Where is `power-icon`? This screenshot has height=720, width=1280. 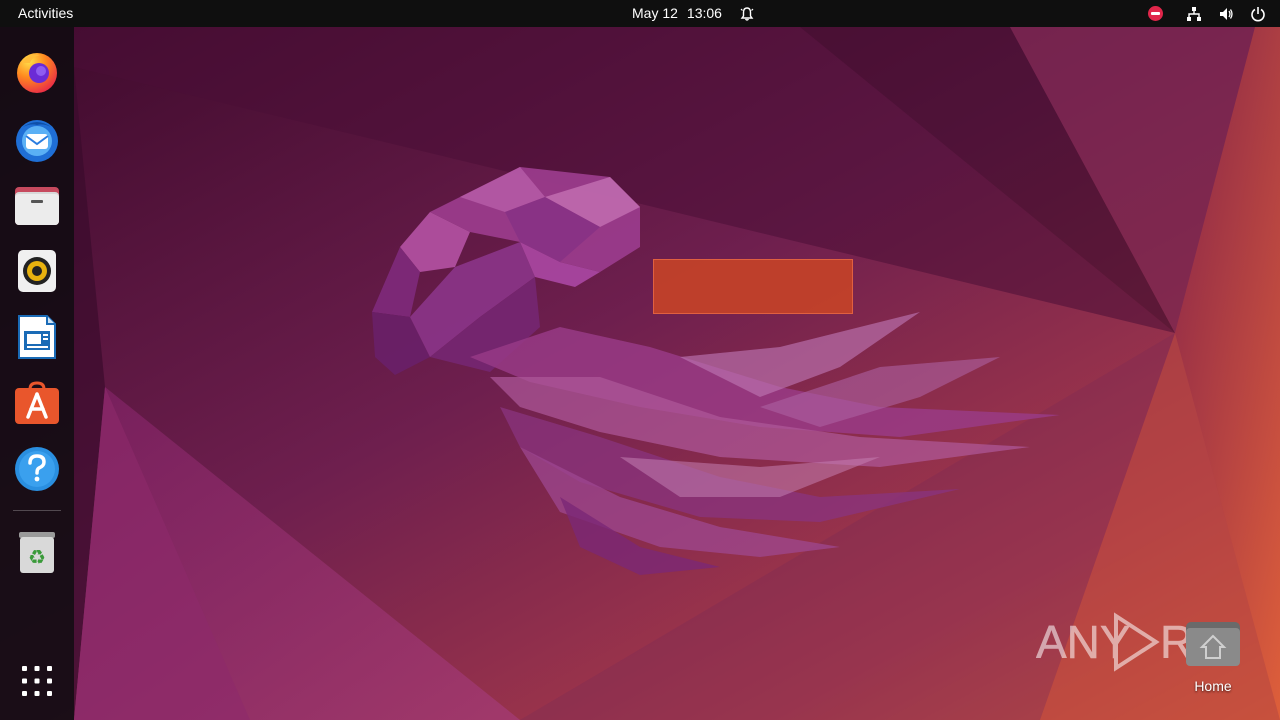 power-icon is located at coordinates (1258, 13).